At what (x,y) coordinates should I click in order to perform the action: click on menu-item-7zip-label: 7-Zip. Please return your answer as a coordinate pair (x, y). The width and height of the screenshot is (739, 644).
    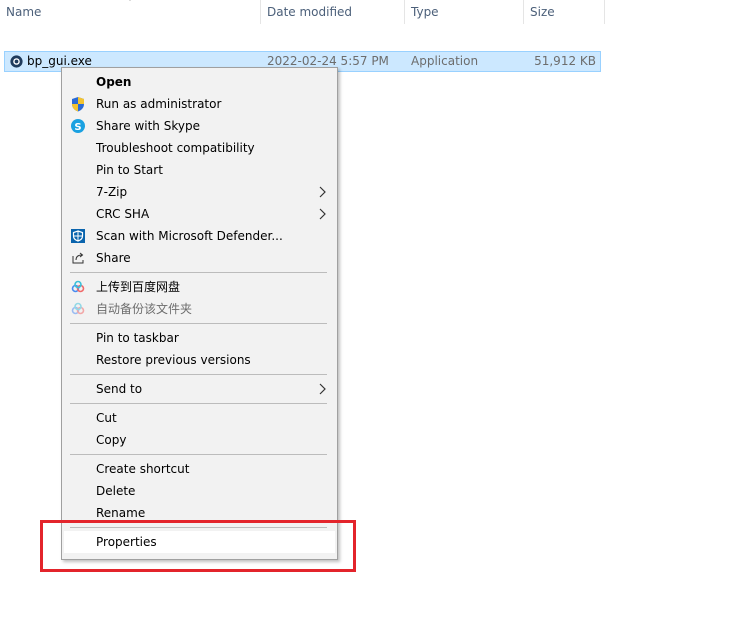
    Looking at the image, I should click on (112, 192).